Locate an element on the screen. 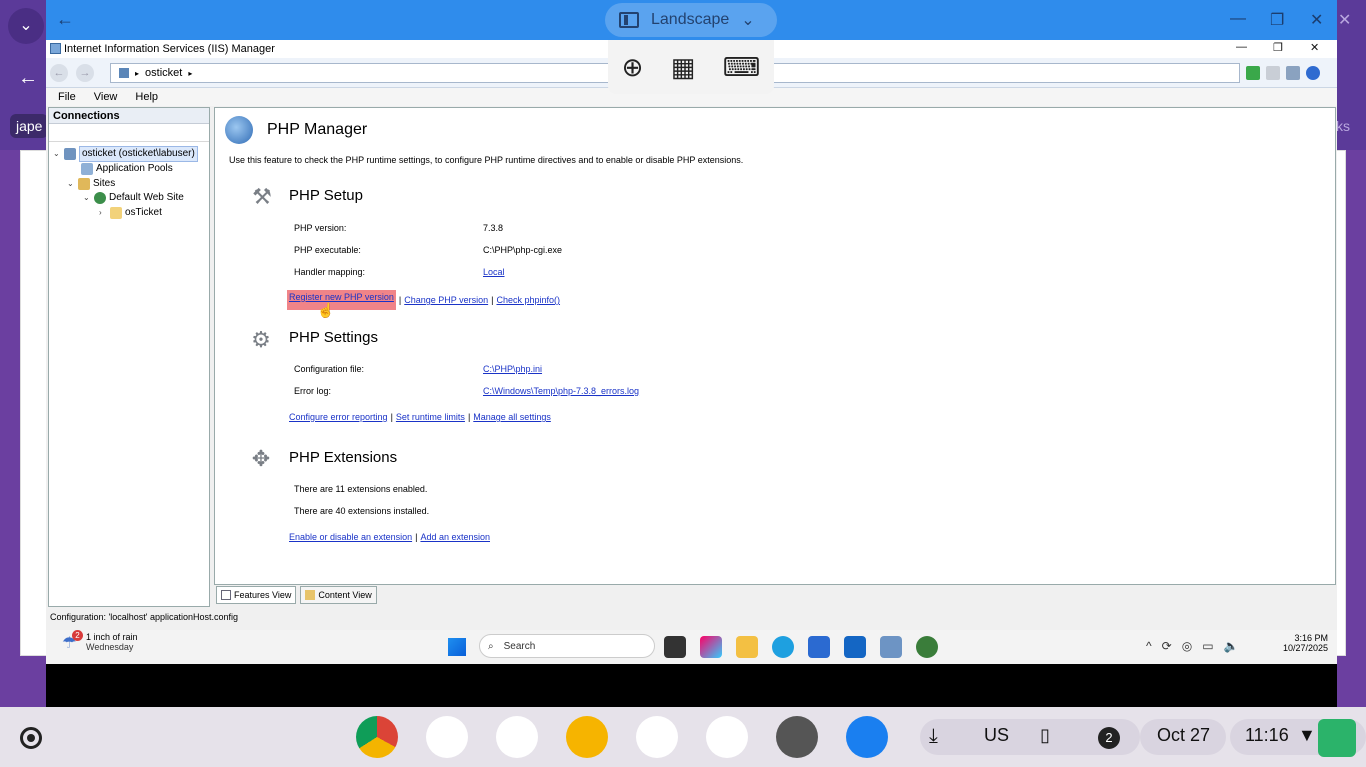 The image size is (1366, 767). background-back-arrow-icon: ← is located at coordinates (28, 78).